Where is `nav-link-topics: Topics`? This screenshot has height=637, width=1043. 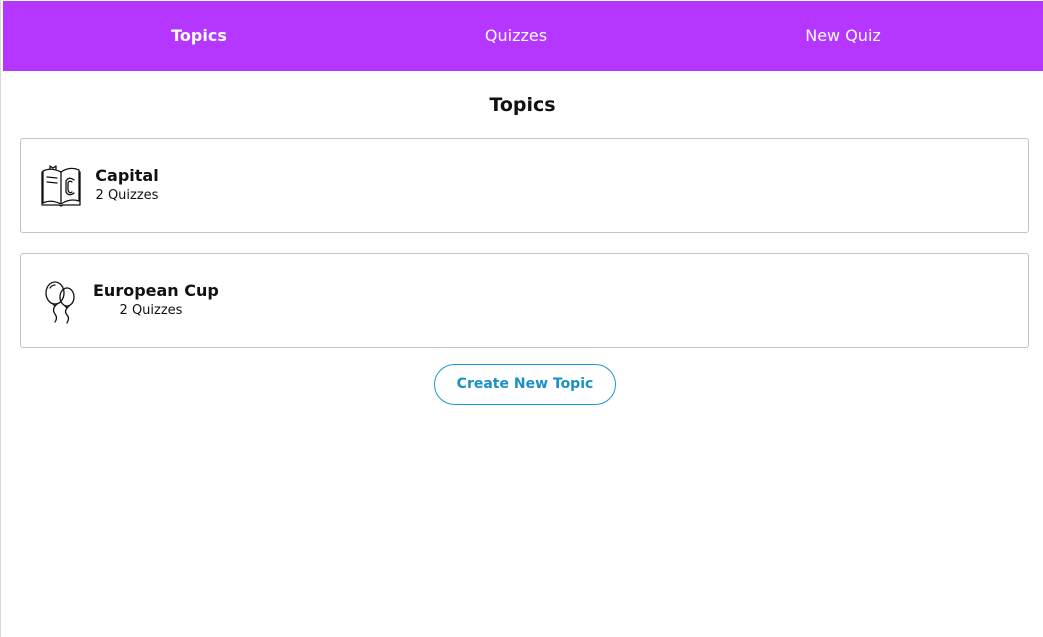 nav-link-topics: Topics is located at coordinates (199, 36).